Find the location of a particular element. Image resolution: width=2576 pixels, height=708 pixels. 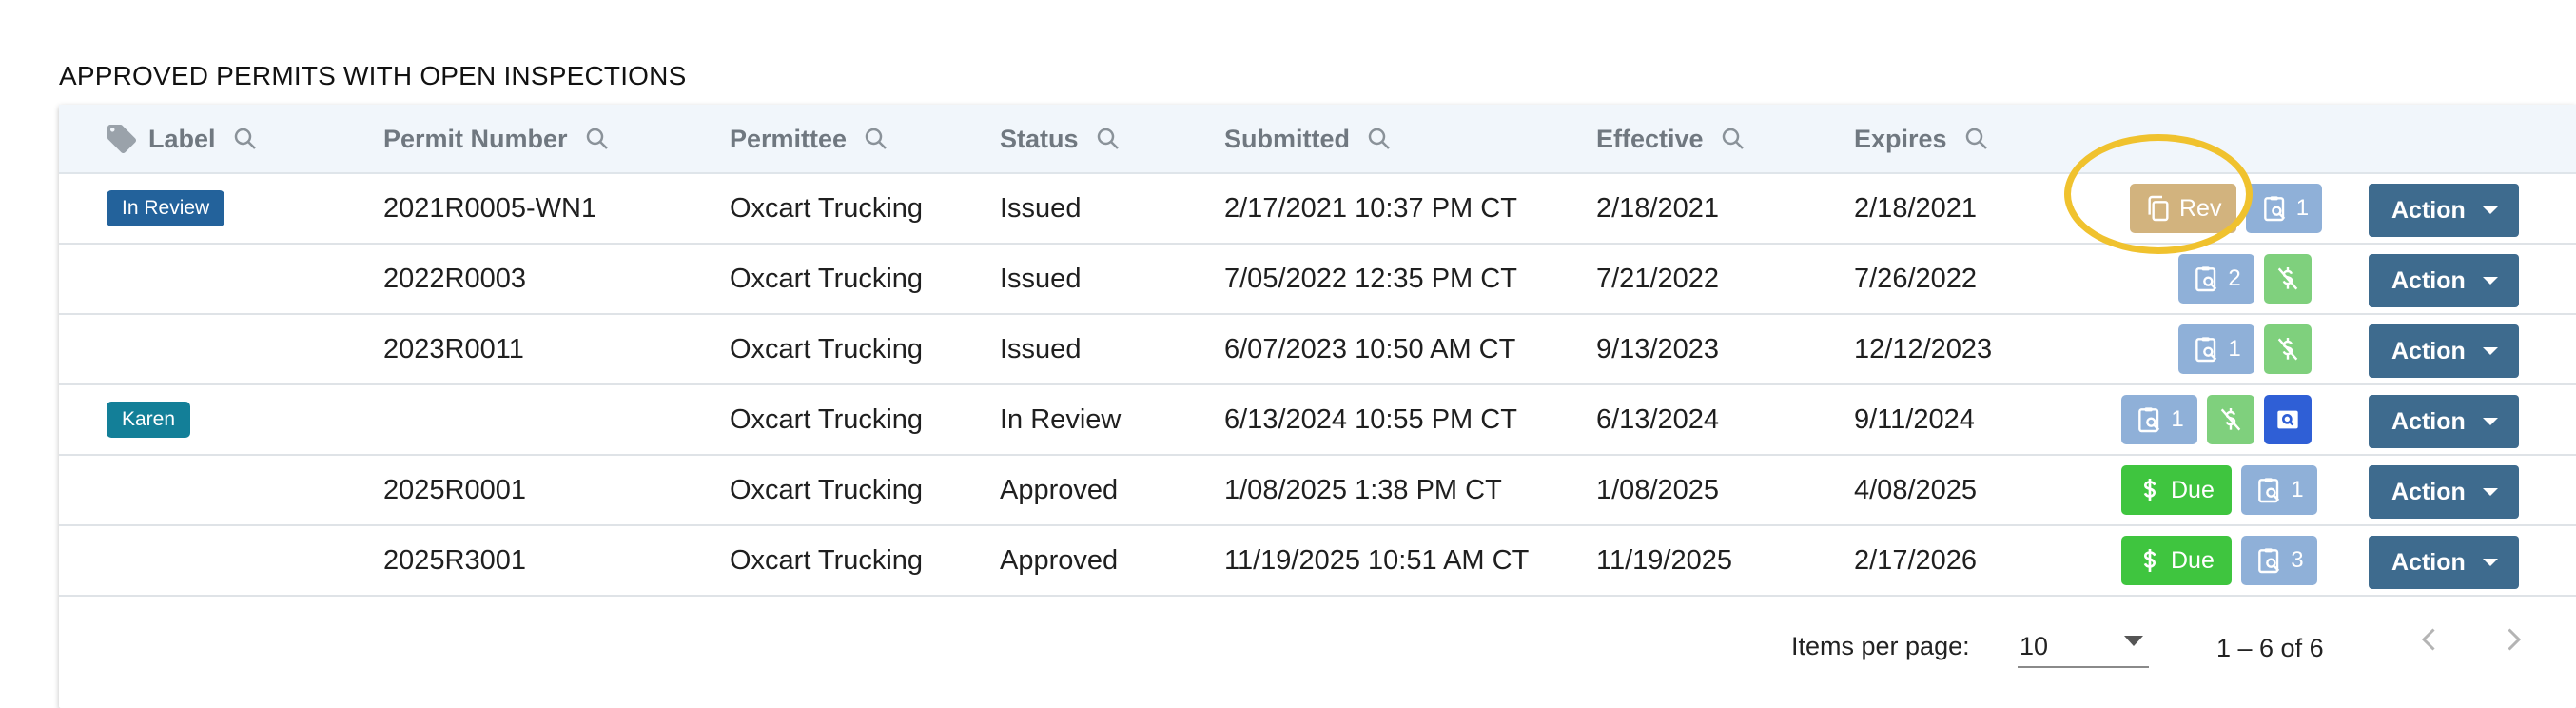

label-chip-karen: Karen is located at coordinates (149, 420).